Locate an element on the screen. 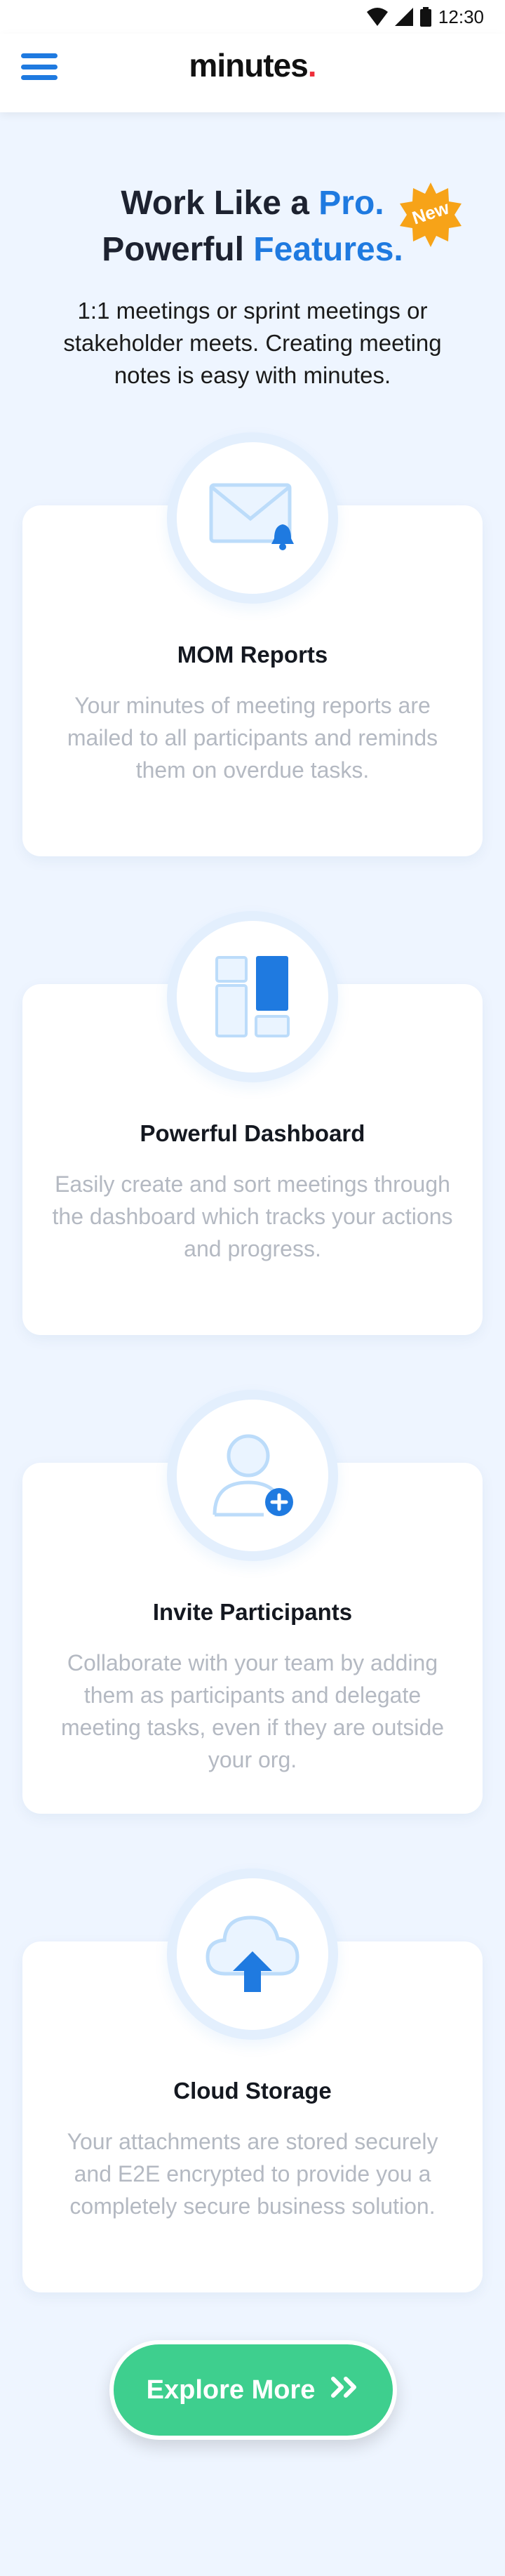 The width and height of the screenshot is (505, 2576). wifi-icon is located at coordinates (377, 17).